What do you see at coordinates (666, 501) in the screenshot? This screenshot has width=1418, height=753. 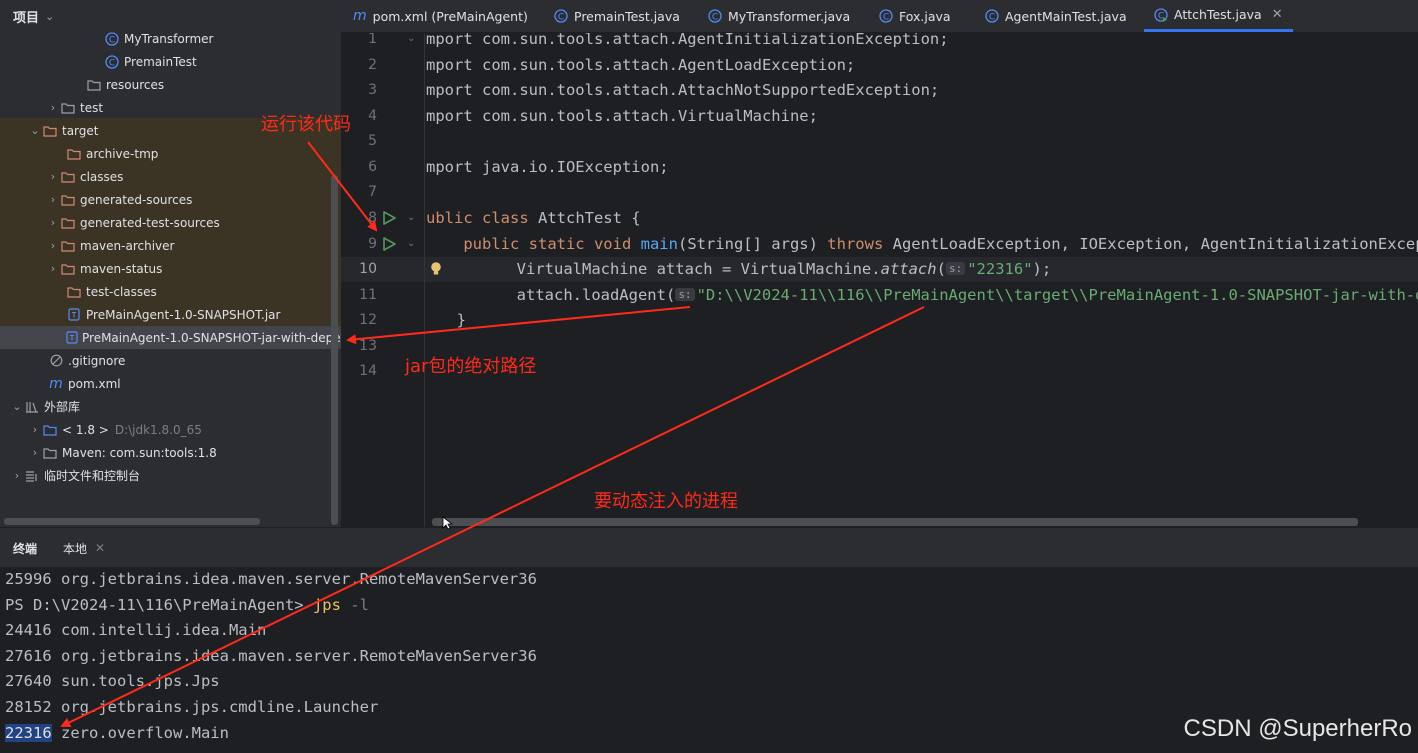 I see `annotation-target-process: 要动态注入的进程` at bounding box center [666, 501].